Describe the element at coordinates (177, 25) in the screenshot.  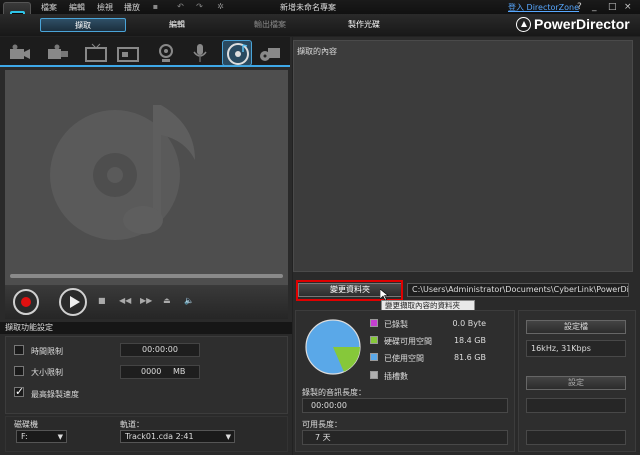
I see `tab-edit: 編輯` at that location.